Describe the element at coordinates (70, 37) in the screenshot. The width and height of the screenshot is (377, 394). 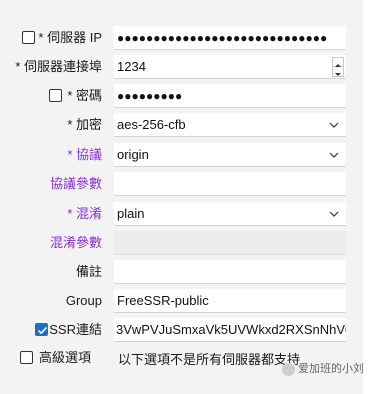
I see `server-ip-label: * 伺服器 IP` at that location.